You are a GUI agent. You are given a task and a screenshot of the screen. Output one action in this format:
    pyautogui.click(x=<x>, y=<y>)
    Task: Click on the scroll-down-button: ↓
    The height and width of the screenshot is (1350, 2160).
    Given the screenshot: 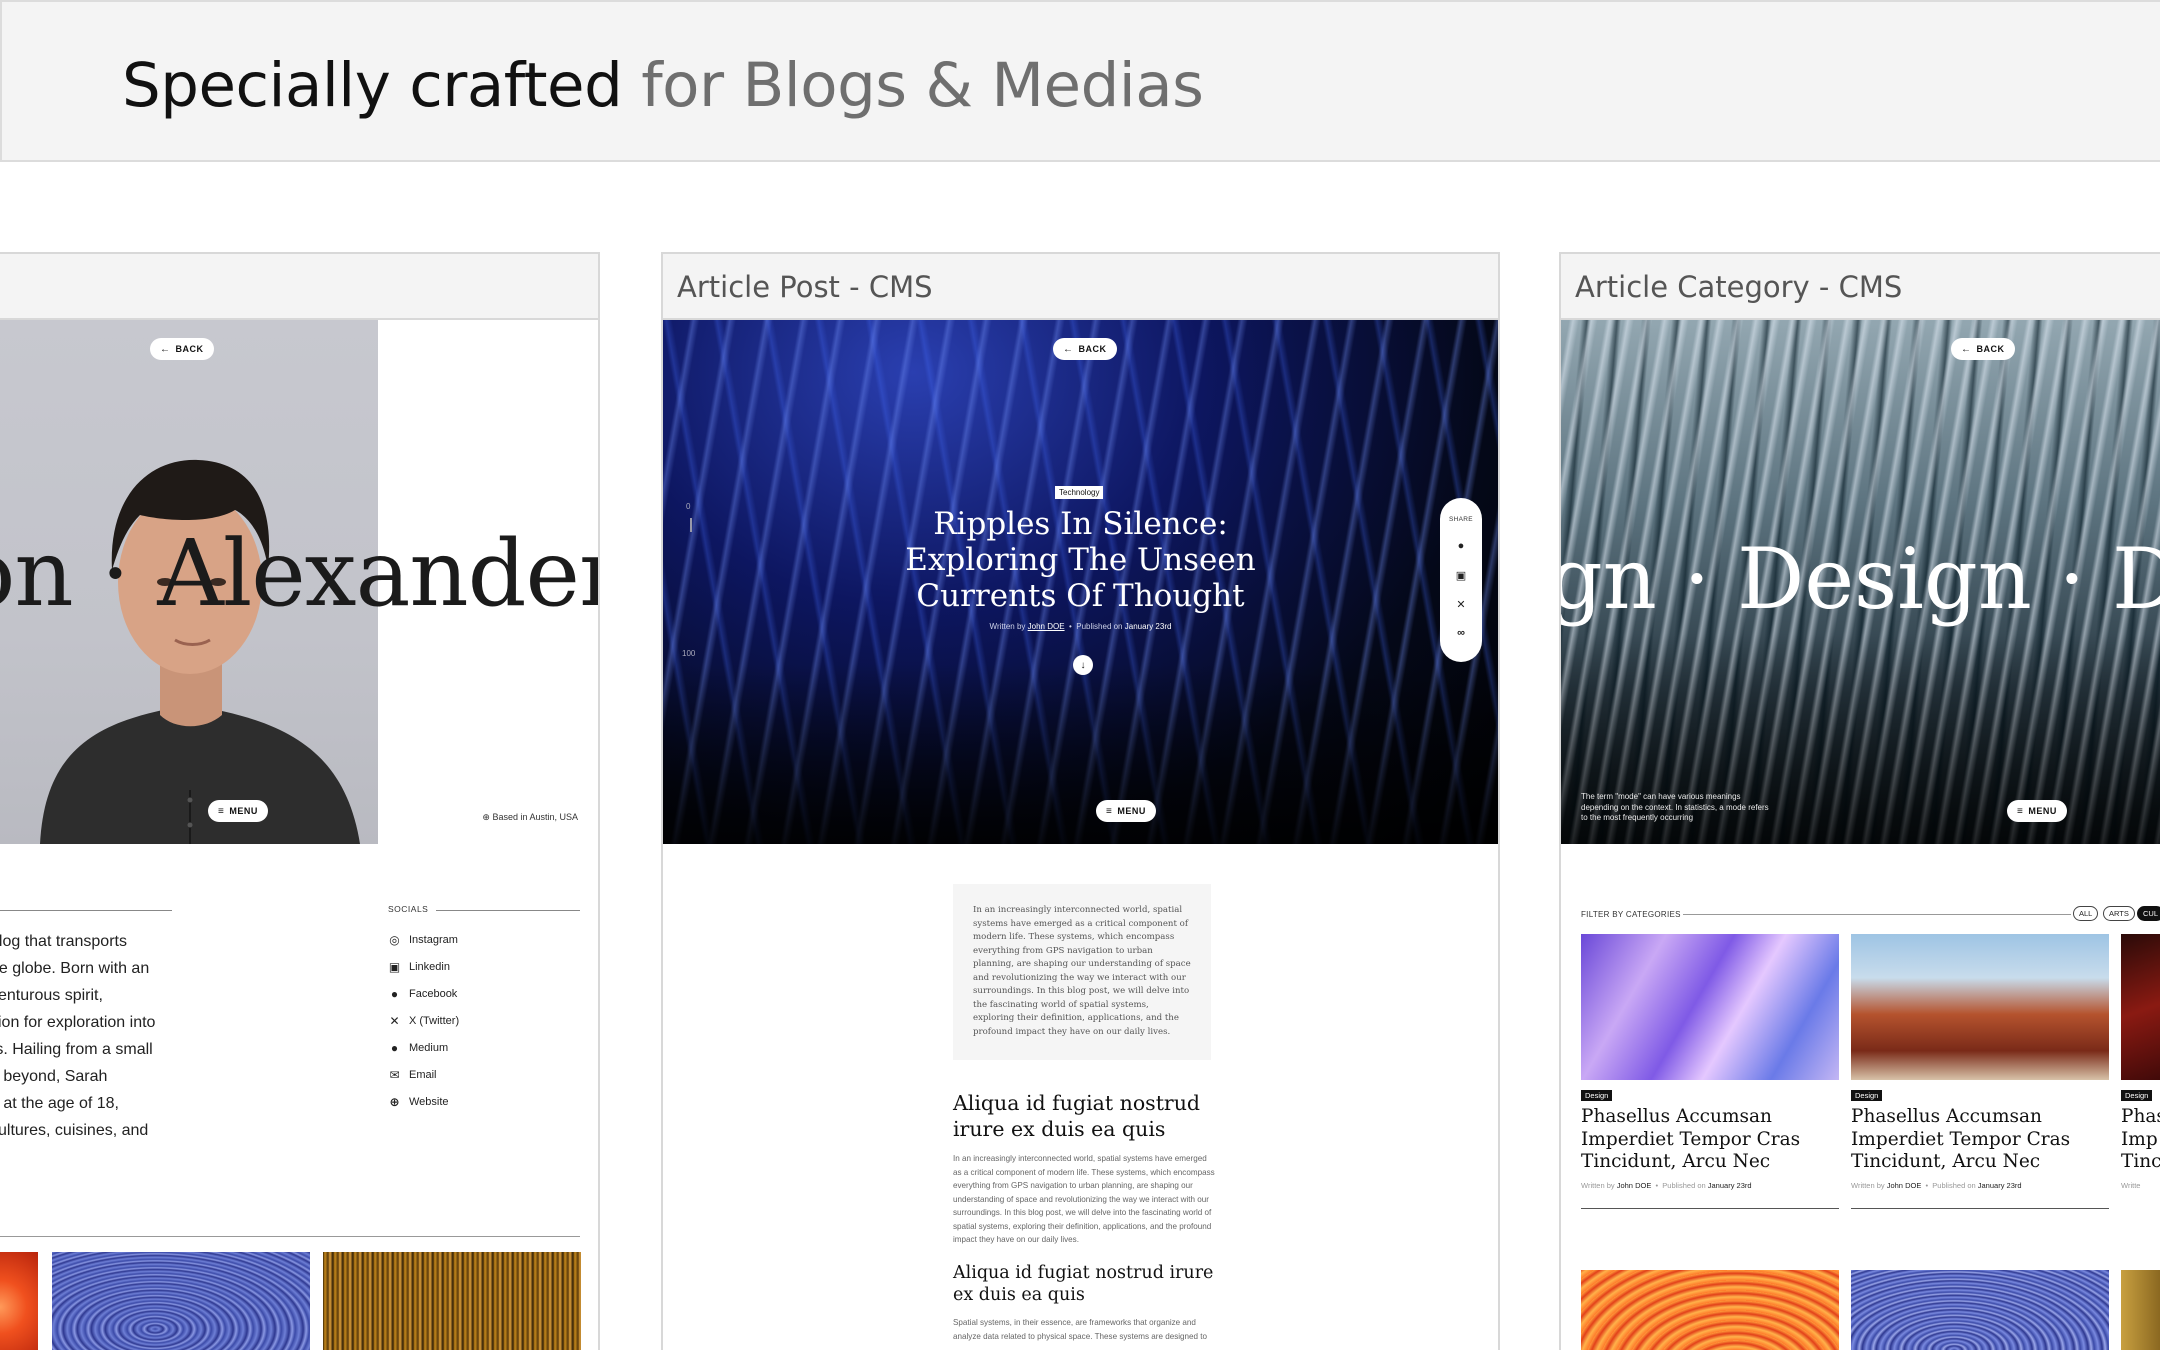 What is the action you would take?
    pyautogui.click(x=1083, y=665)
    